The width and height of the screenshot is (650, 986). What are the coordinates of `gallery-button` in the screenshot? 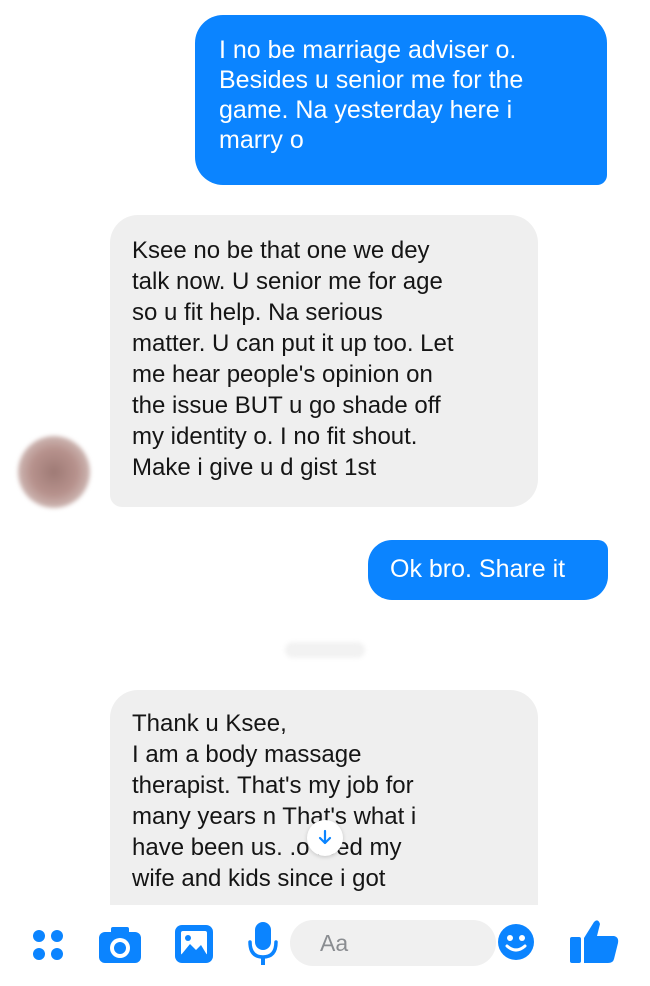 It's located at (194, 944).